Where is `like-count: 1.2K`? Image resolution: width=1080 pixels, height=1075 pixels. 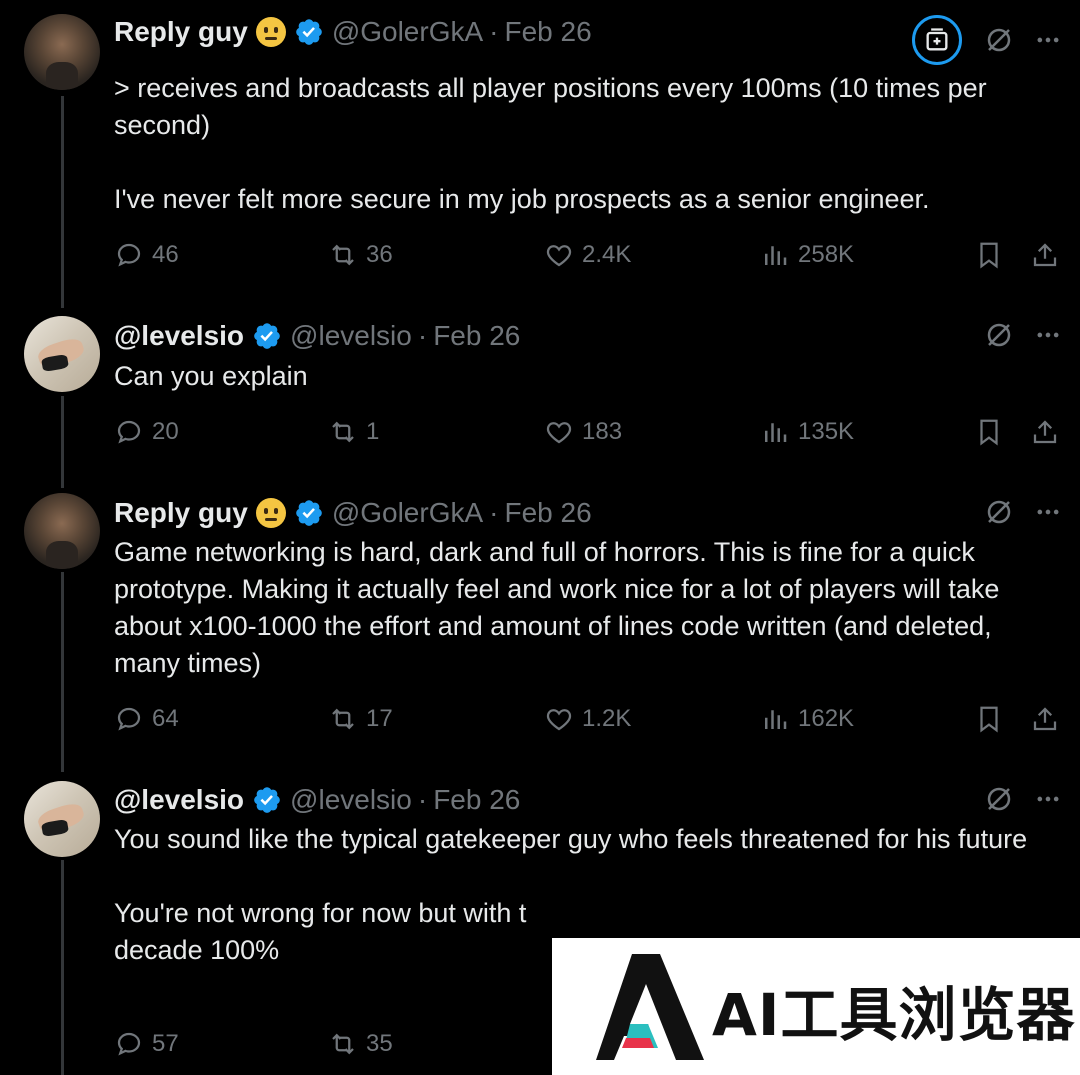
like-count: 1.2K is located at coordinates (607, 718).